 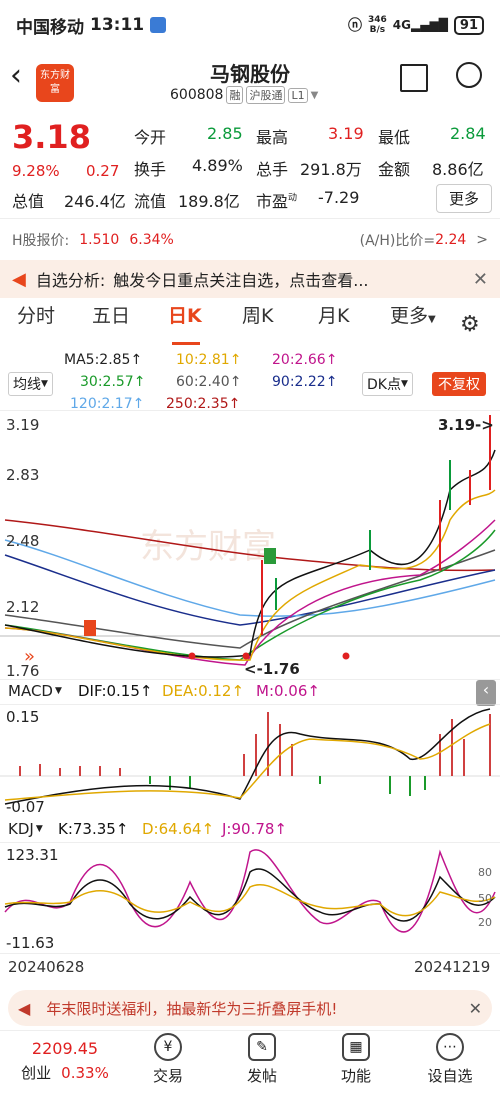 What do you see at coordinates (397, 241) in the screenshot?
I see `ah-label: (A/H)比价=` at bounding box center [397, 241].